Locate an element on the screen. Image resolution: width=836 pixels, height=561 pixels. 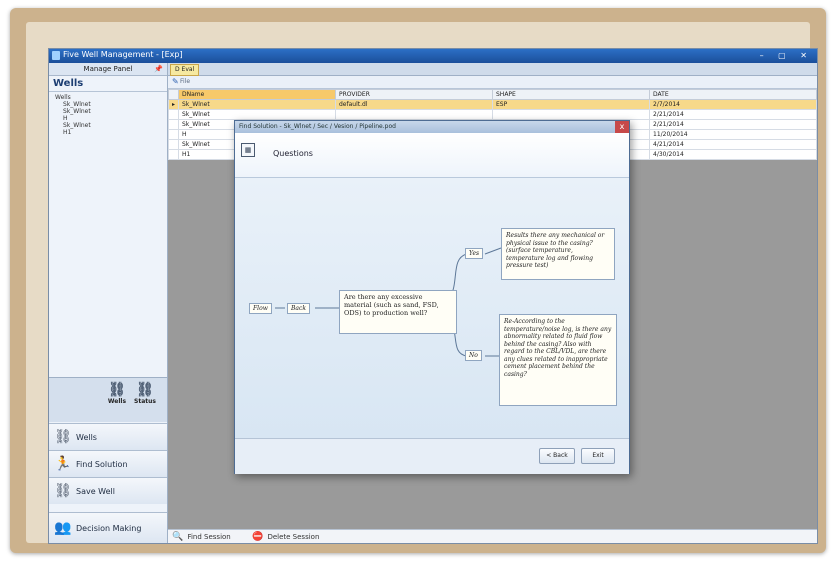
column-date: DATE is located at coordinates (733, 94).